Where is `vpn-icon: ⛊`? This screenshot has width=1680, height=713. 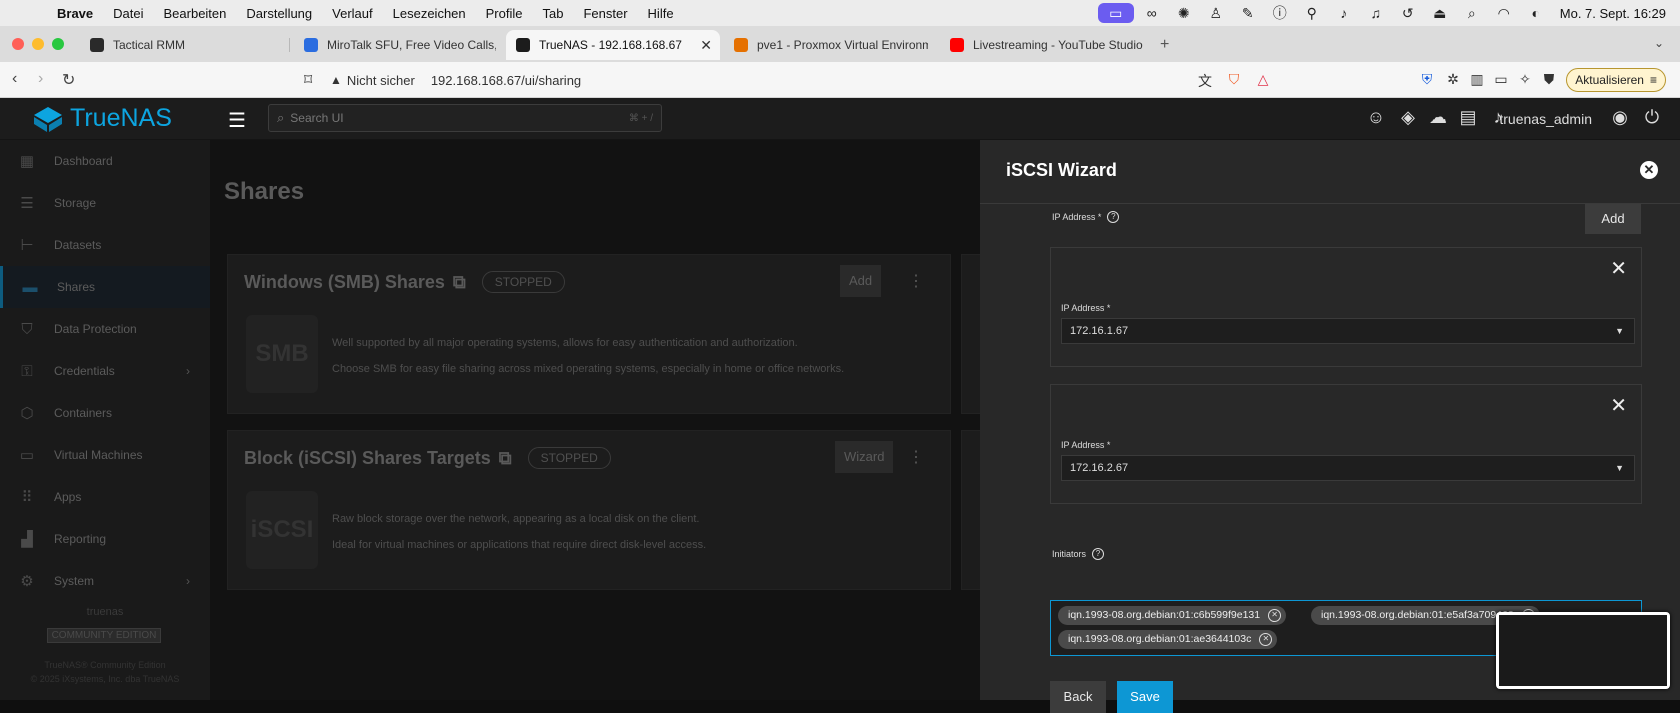
vpn-icon: ⛊ is located at coordinates (1549, 80).